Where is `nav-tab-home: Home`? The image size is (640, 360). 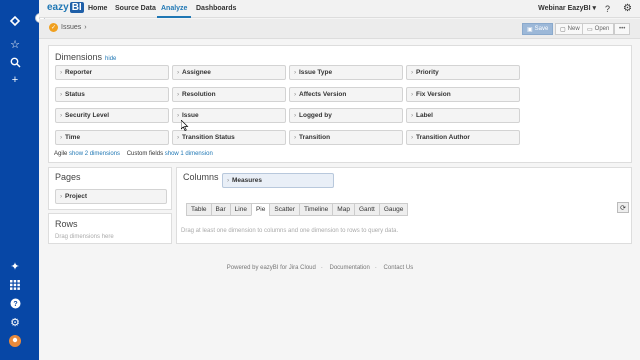
nav-tab-home: Home is located at coordinates (97, 9).